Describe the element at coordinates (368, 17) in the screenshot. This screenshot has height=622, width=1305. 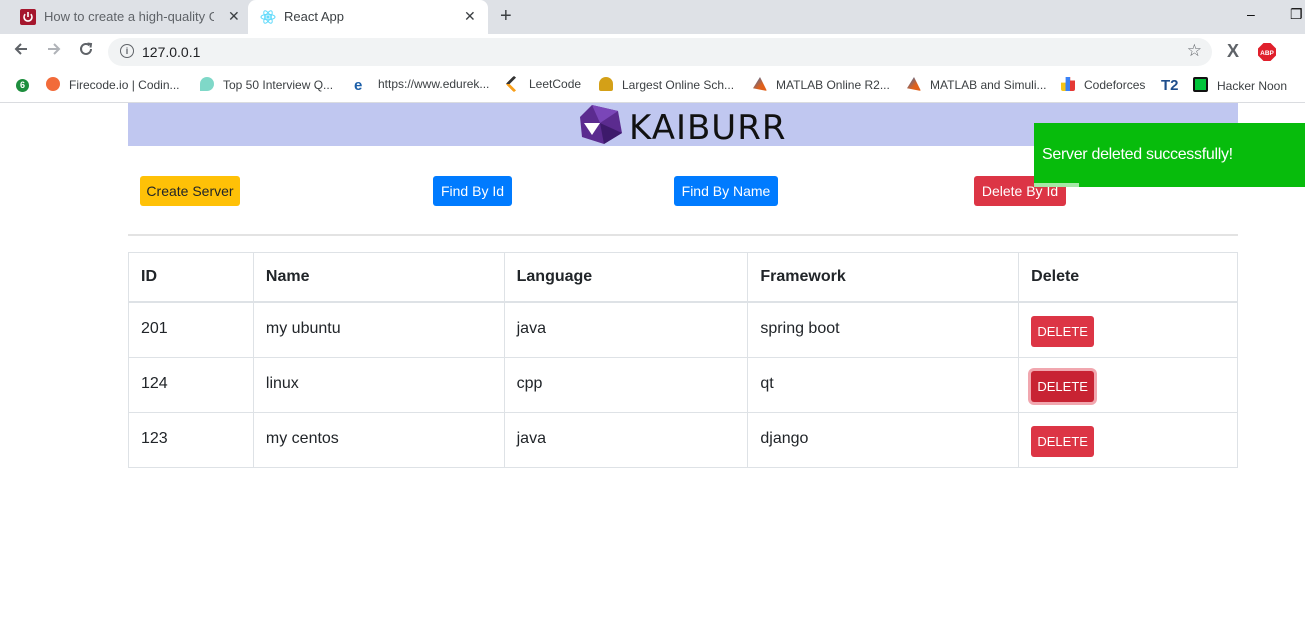
I see `browser-tab-react-app: React App ✕` at that location.